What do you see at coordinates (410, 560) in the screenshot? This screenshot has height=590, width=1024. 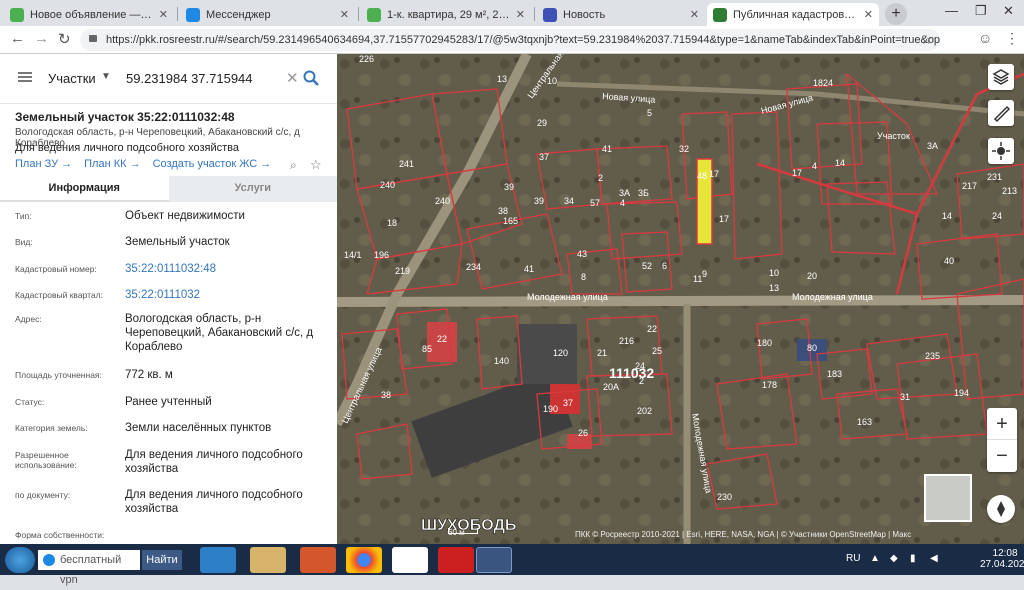 I see `yandex-icon` at bounding box center [410, 560].